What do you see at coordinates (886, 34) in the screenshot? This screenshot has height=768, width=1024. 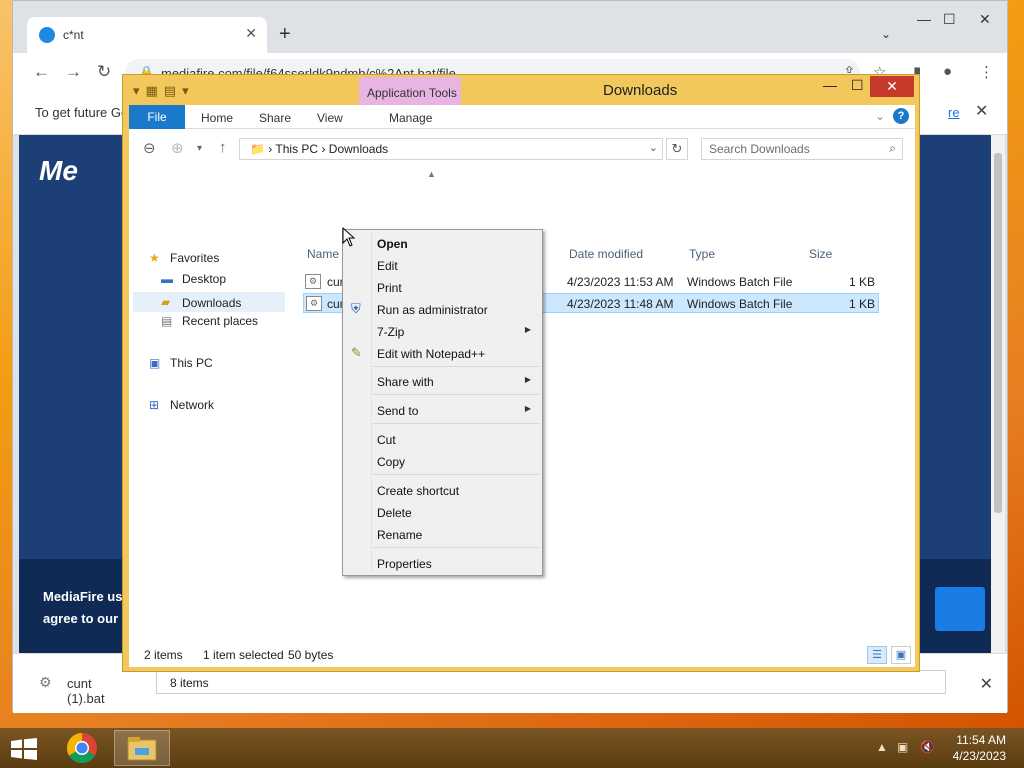 I see `tab-search-icon: ⌄` at bounding box center [886, 34].